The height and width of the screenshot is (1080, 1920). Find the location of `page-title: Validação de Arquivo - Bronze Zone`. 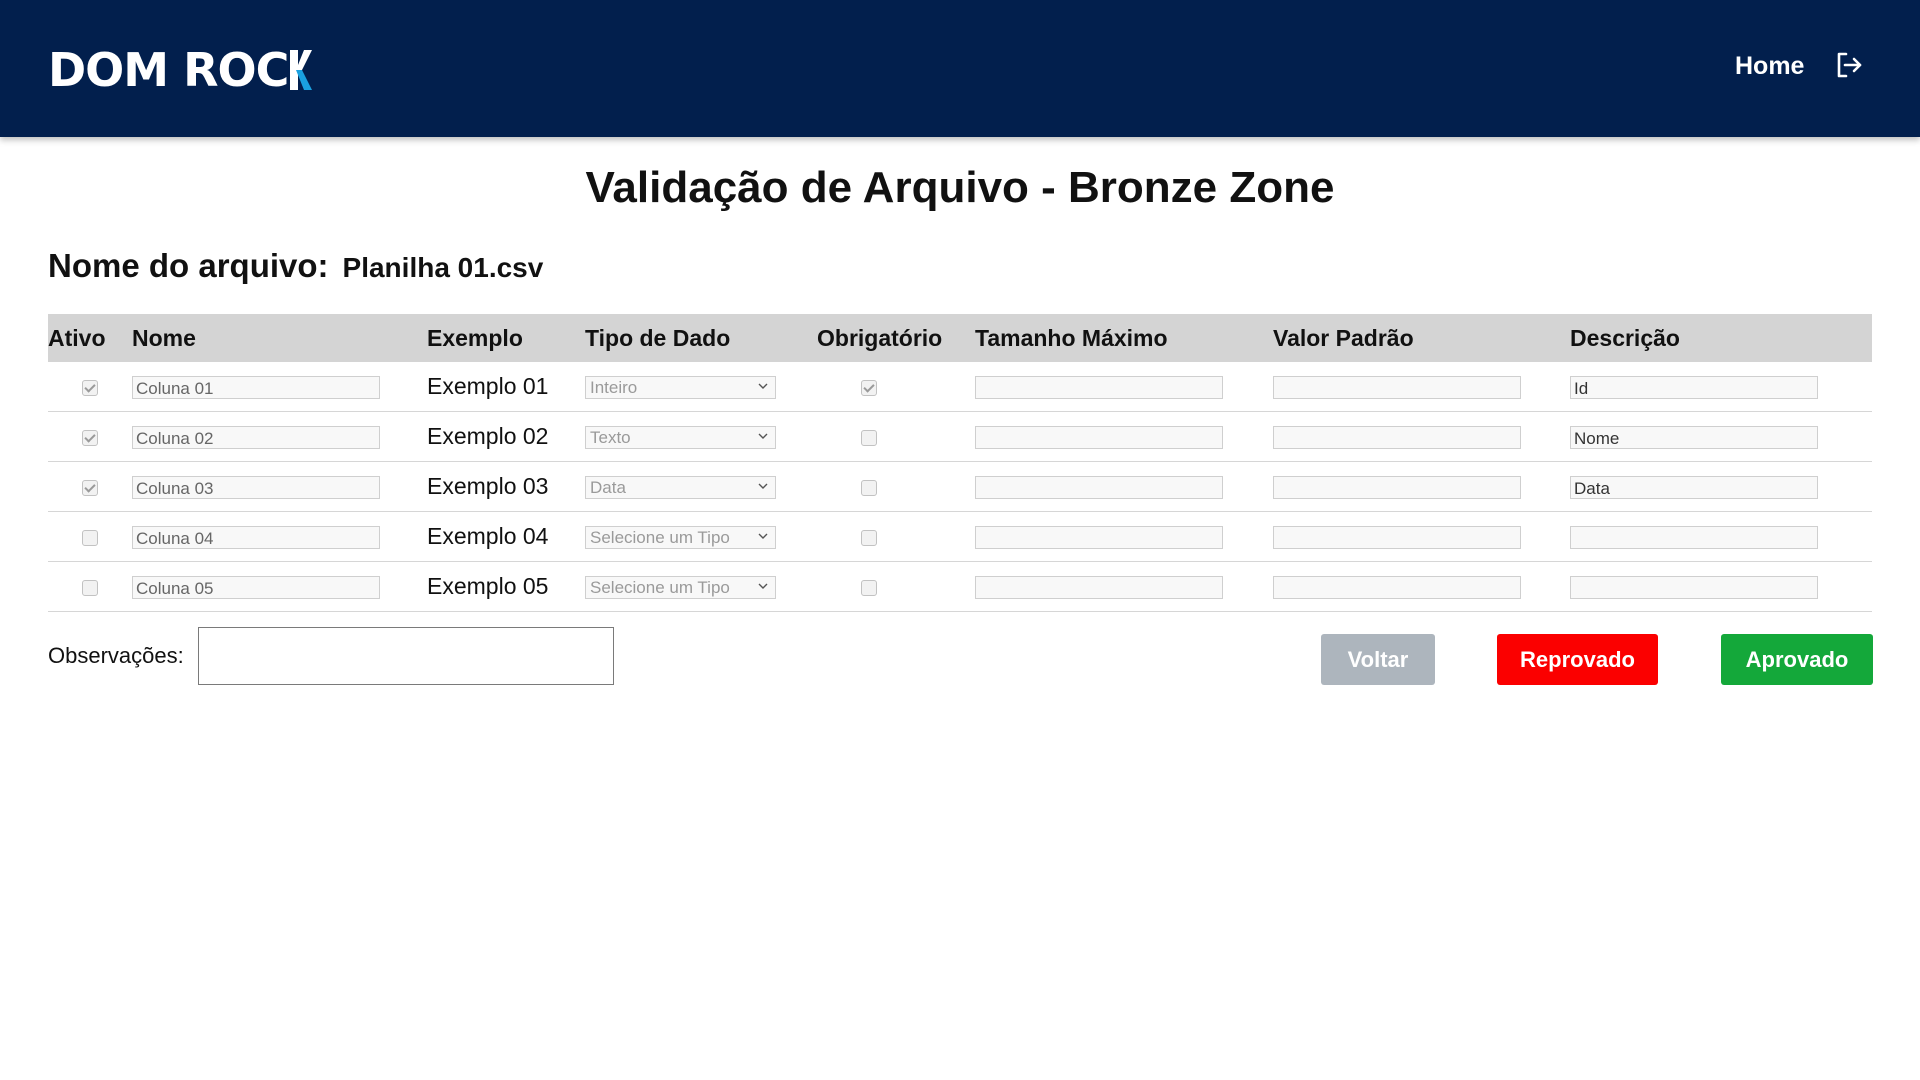

page-title: Validação de Arquivo - Bronze Zone is located at coordinates (960, 187).